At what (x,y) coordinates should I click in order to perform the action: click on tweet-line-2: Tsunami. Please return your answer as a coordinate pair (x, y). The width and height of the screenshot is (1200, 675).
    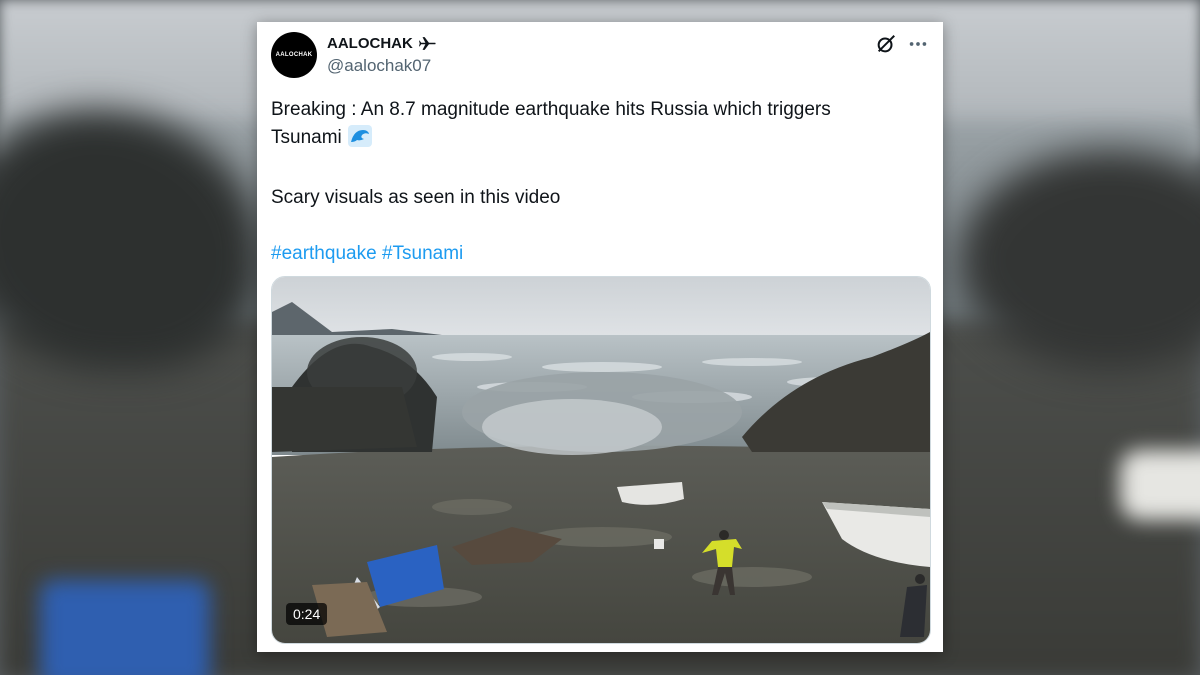
    Looking at the image, I should click on (306, 137).